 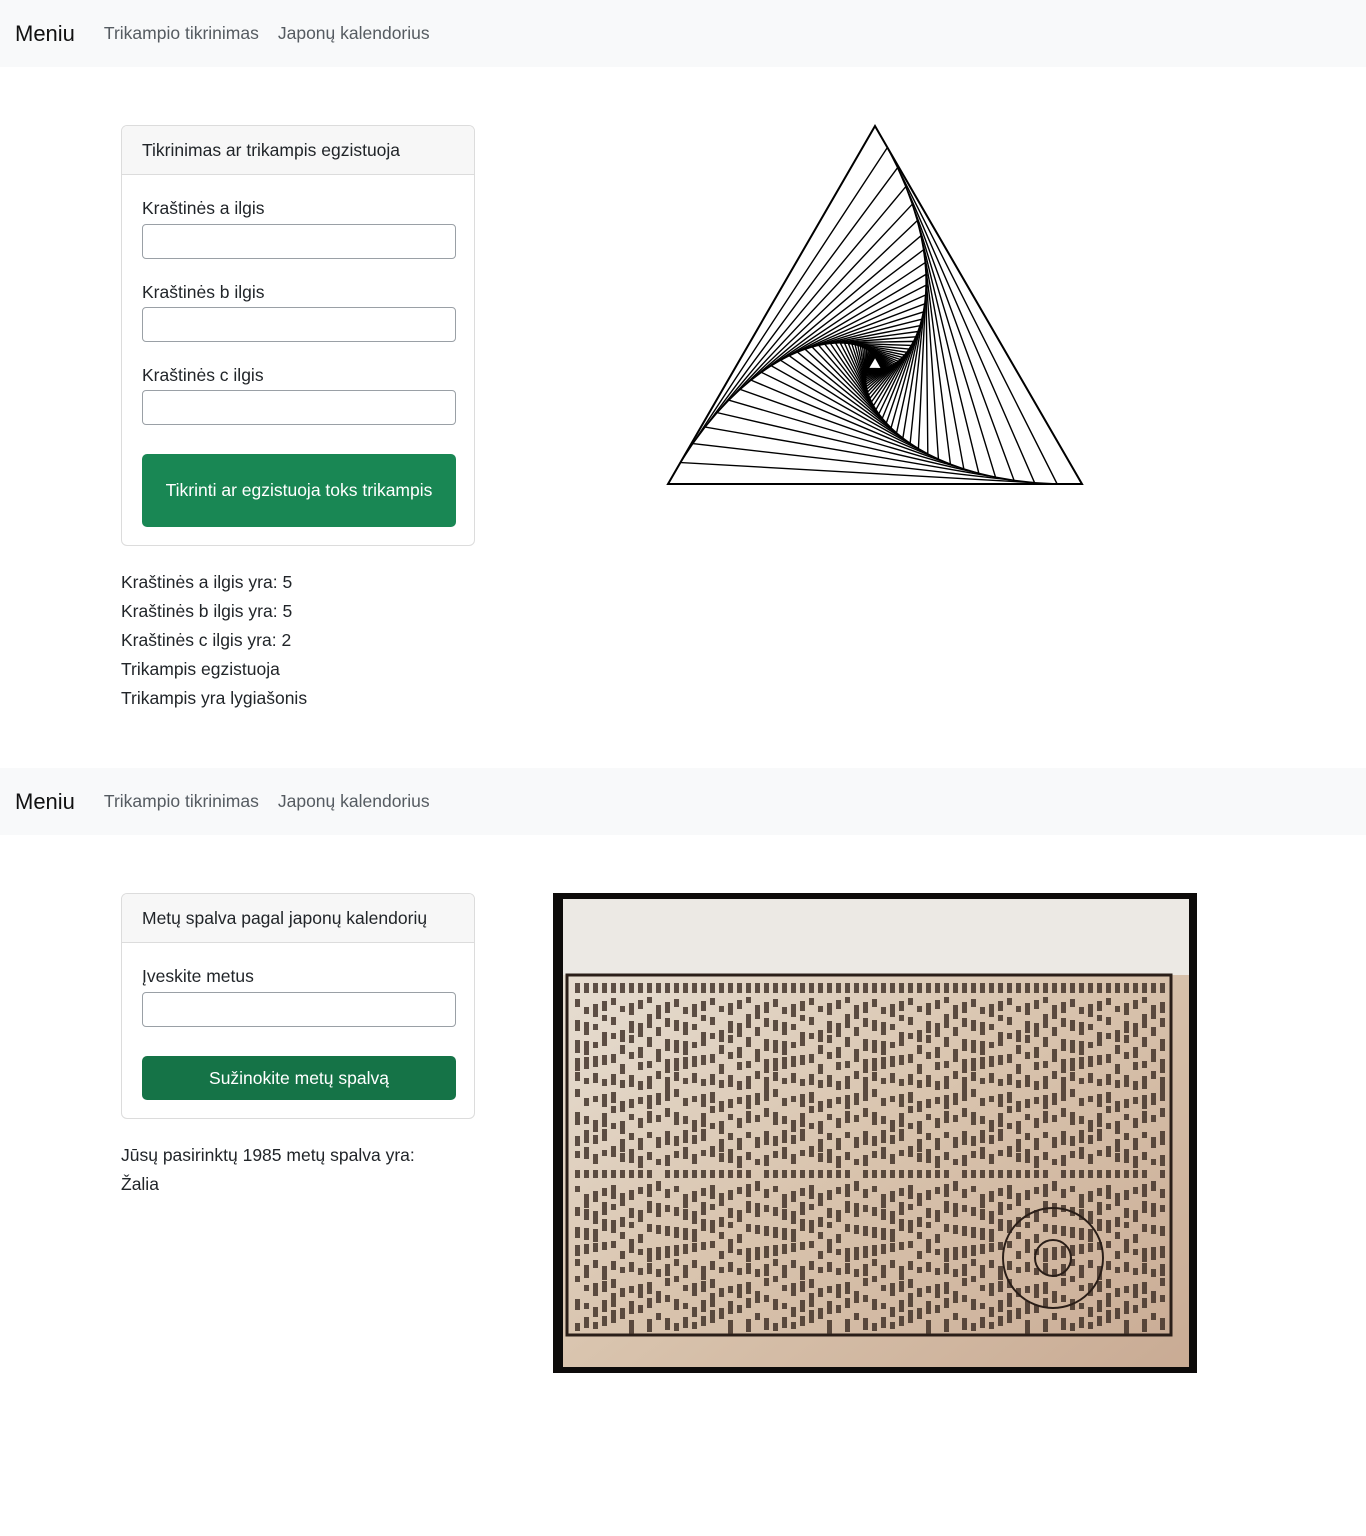 What do you see at coordinates (45, 34) in the screenshot?
I see `navbar-brand: Meniu` at bounding box center [45, 34].